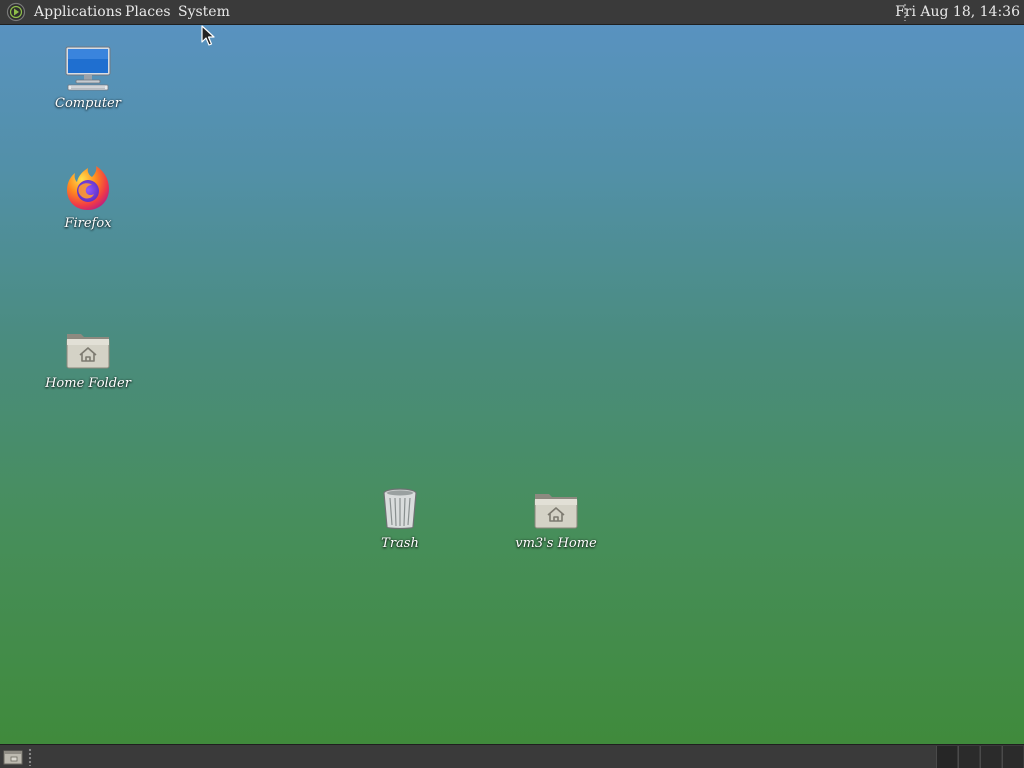 The image size is (1024, 768). I want to click on mouse-pointer-icon, so click(208, 36).